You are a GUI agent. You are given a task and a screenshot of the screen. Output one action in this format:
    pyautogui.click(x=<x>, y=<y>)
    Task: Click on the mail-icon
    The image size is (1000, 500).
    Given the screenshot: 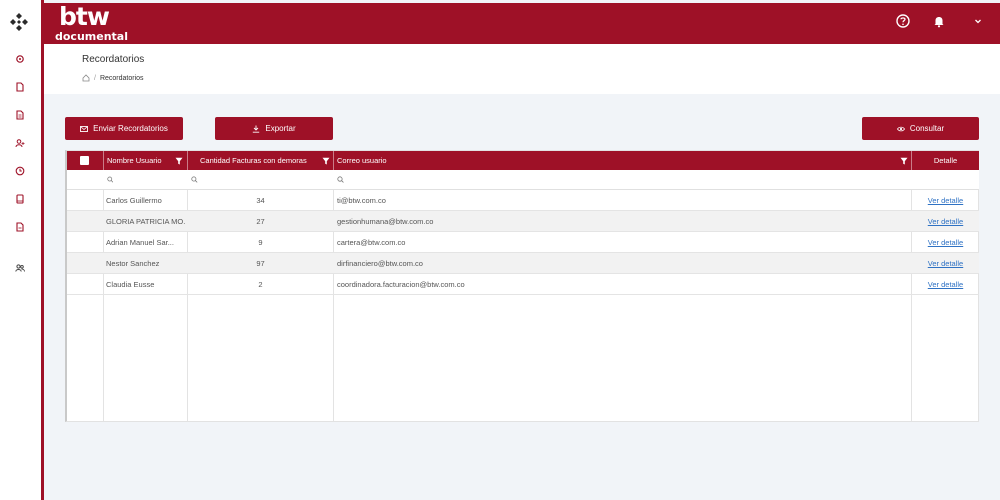 What is the action you would take?
    pyautogui.click(x=84, y=128)
    